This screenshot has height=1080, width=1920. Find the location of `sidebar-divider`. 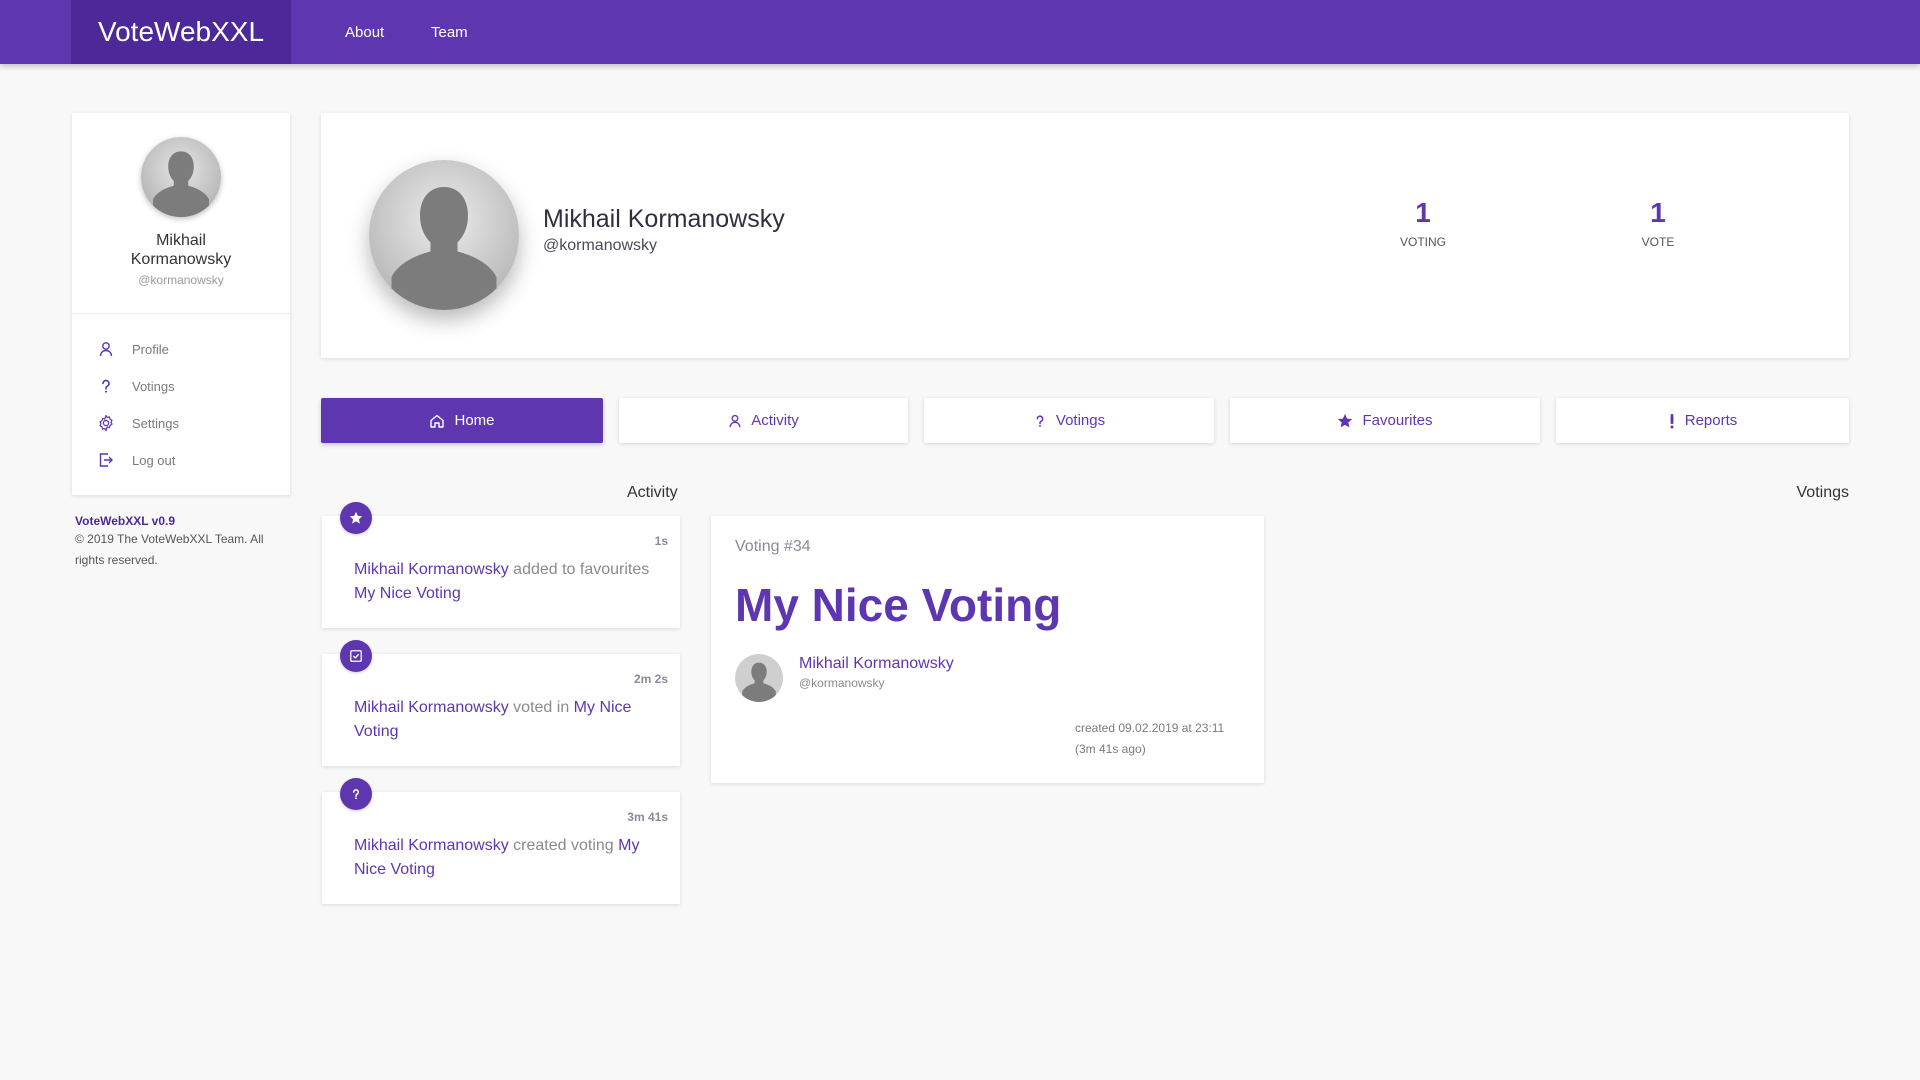

sidebar-divider is located at coordinates (181, 313).